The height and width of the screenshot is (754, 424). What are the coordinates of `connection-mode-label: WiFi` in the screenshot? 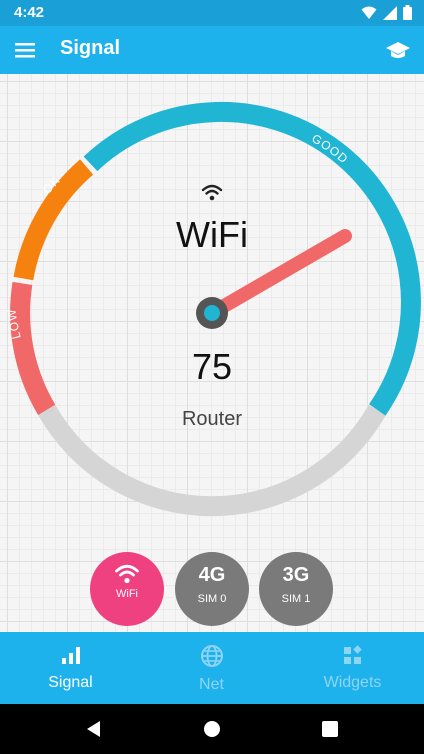 It's located at (212, 234).